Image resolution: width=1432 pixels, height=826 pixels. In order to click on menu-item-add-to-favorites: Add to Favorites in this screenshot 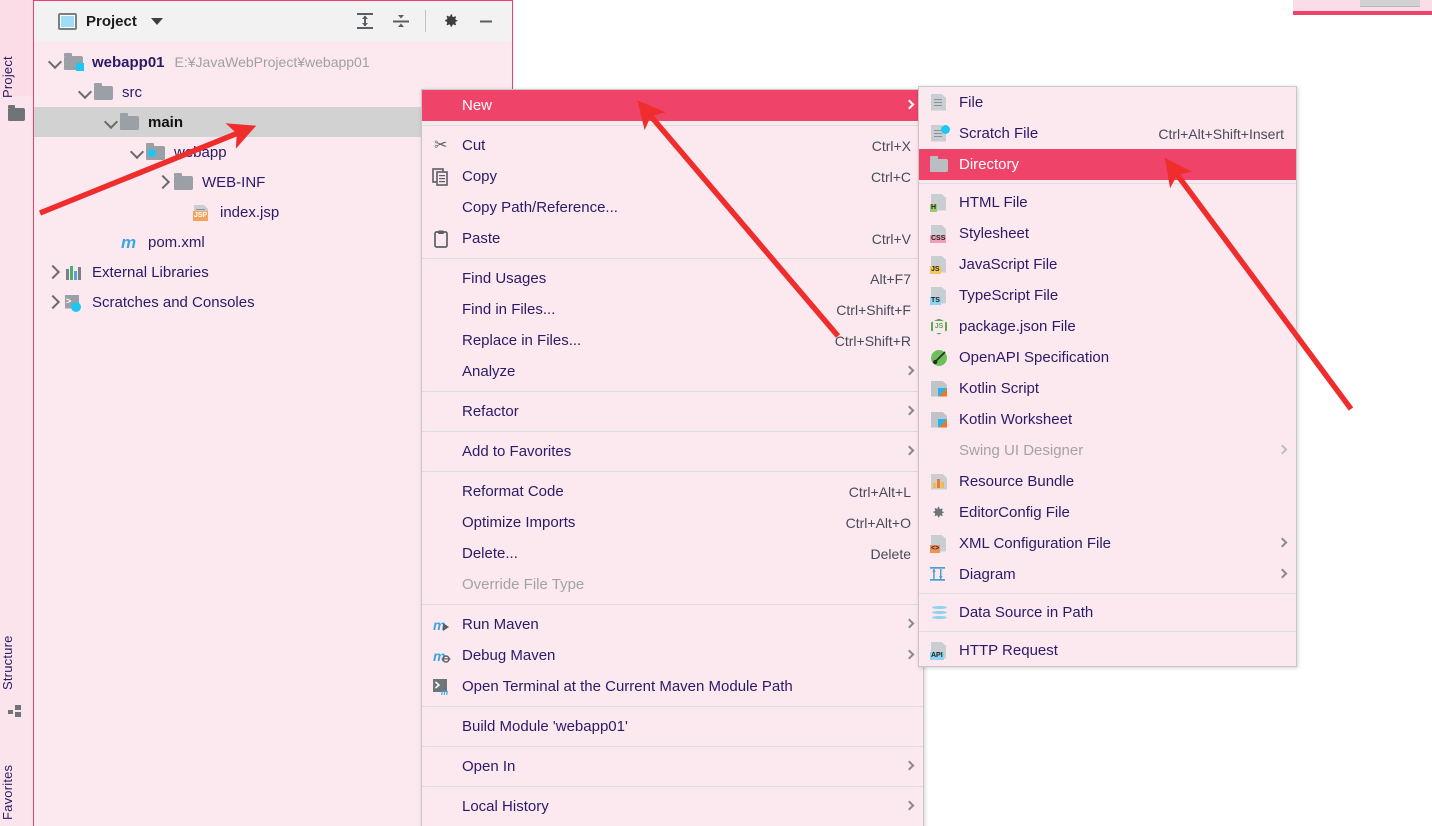, I will do `click(672, 451)`.